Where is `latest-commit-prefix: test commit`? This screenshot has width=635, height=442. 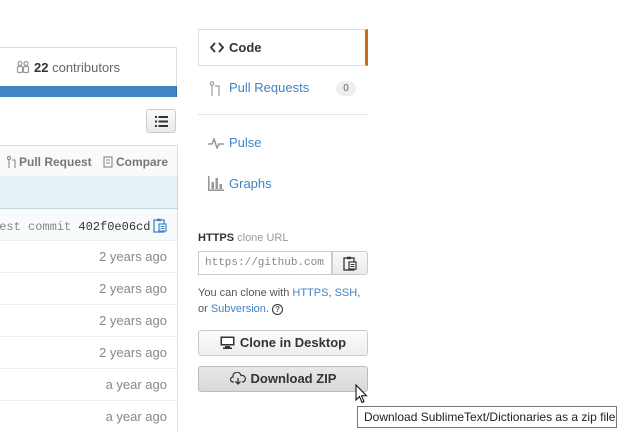
latest-commit-prefix: test commit is located at coordinates (36, 227).